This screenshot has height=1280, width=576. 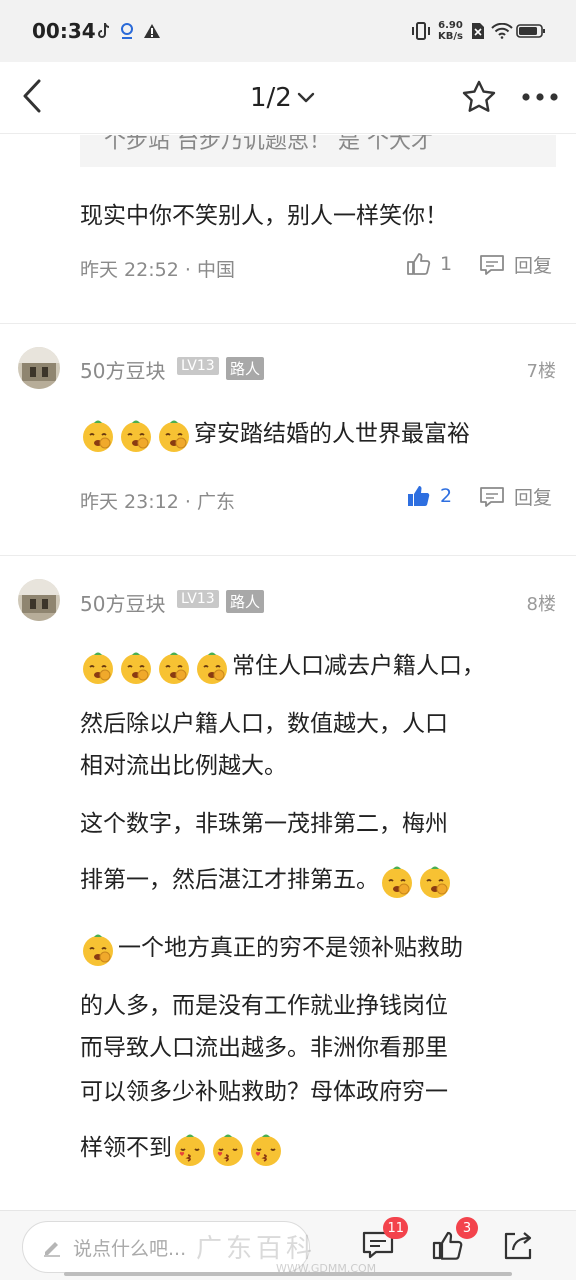 What do you see at coordinates (541, 604) in the screenshot?
I see `floor-number: 8楼` at bounding box center [541, 604].